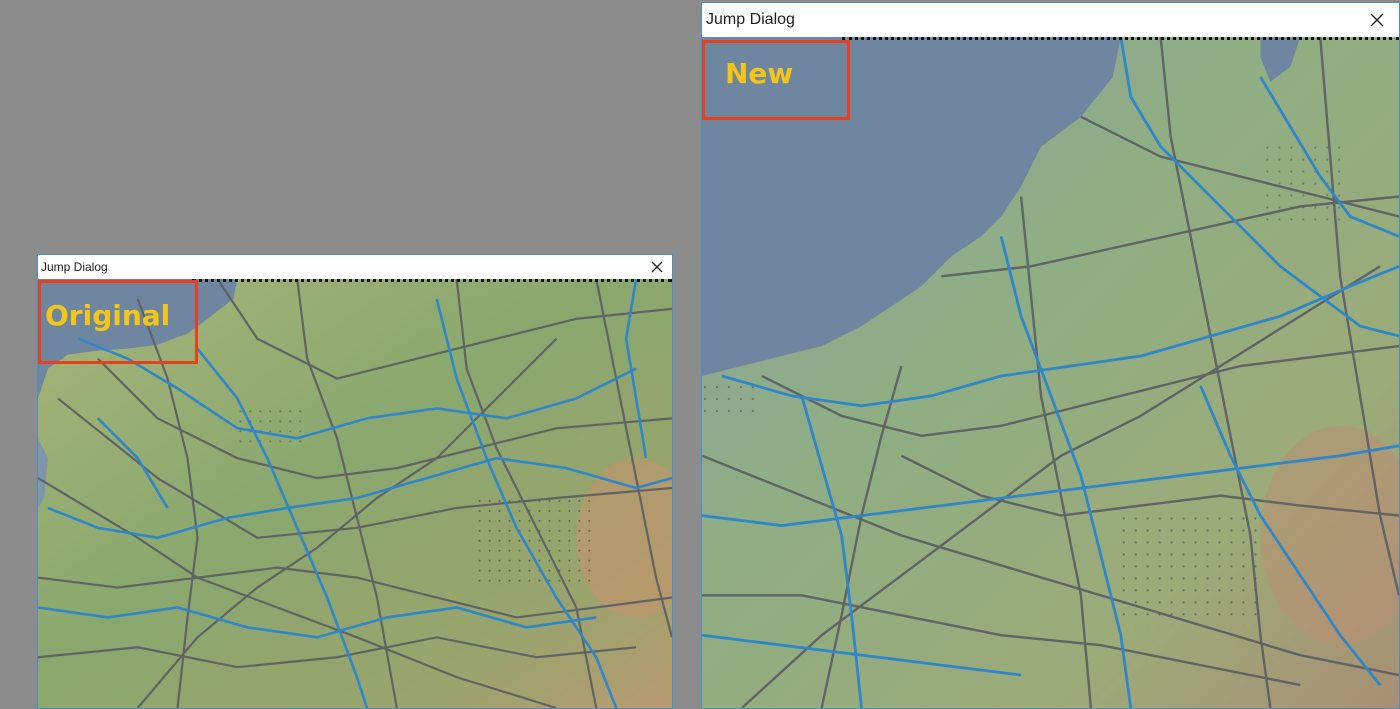 The image size is (1400, 709). Describe the element at coordinates (759, 73) in the screenshot. I see `marker-label: New` at that location.